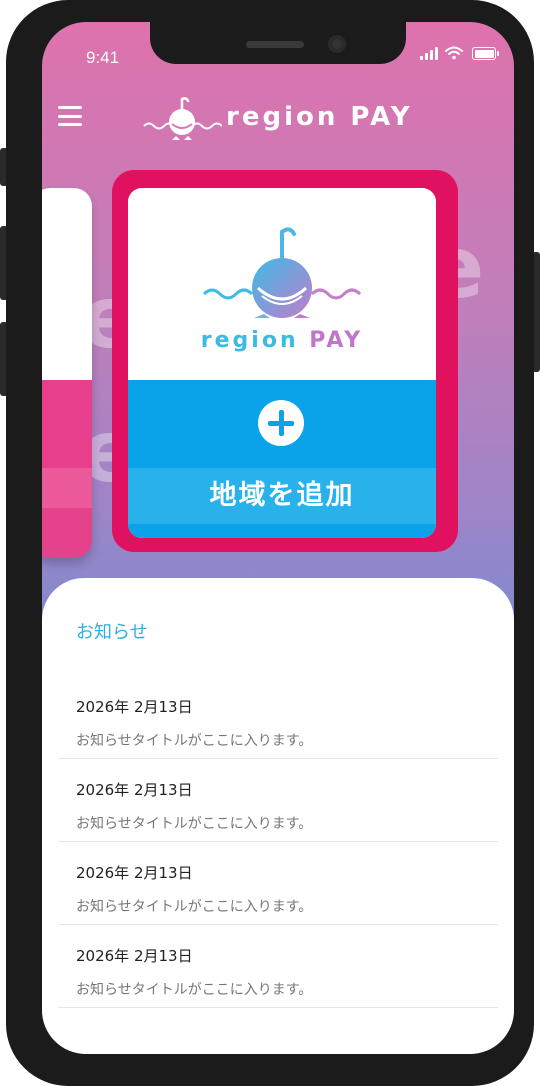 The height and width of the screenshot is (1086, 540). I want to click on region-card-previous, so click(67, 373).